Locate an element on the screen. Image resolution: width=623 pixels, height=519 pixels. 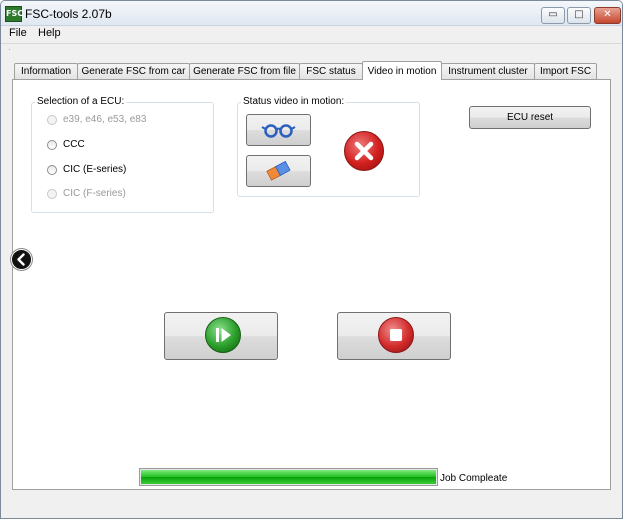
back-arrow-icon is located at coordinates (21, 259).